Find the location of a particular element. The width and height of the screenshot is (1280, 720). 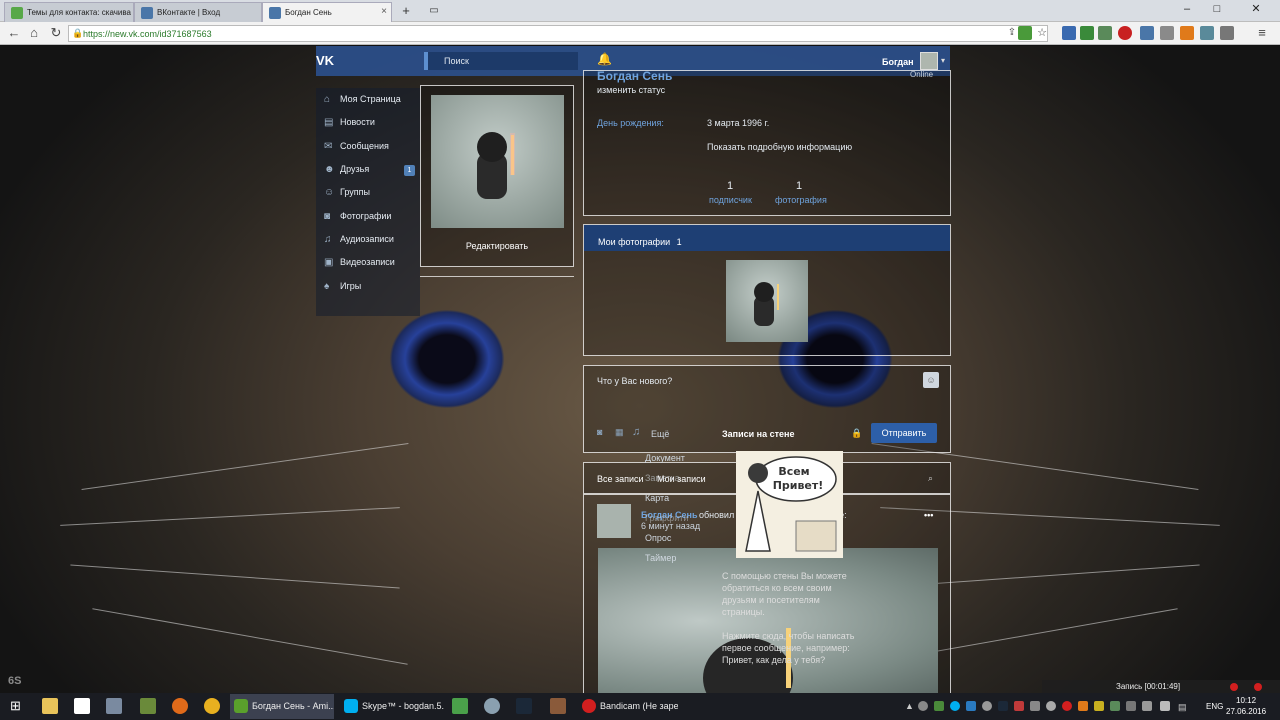

header-user-name: Богдан is located at coordinates (898, 62).